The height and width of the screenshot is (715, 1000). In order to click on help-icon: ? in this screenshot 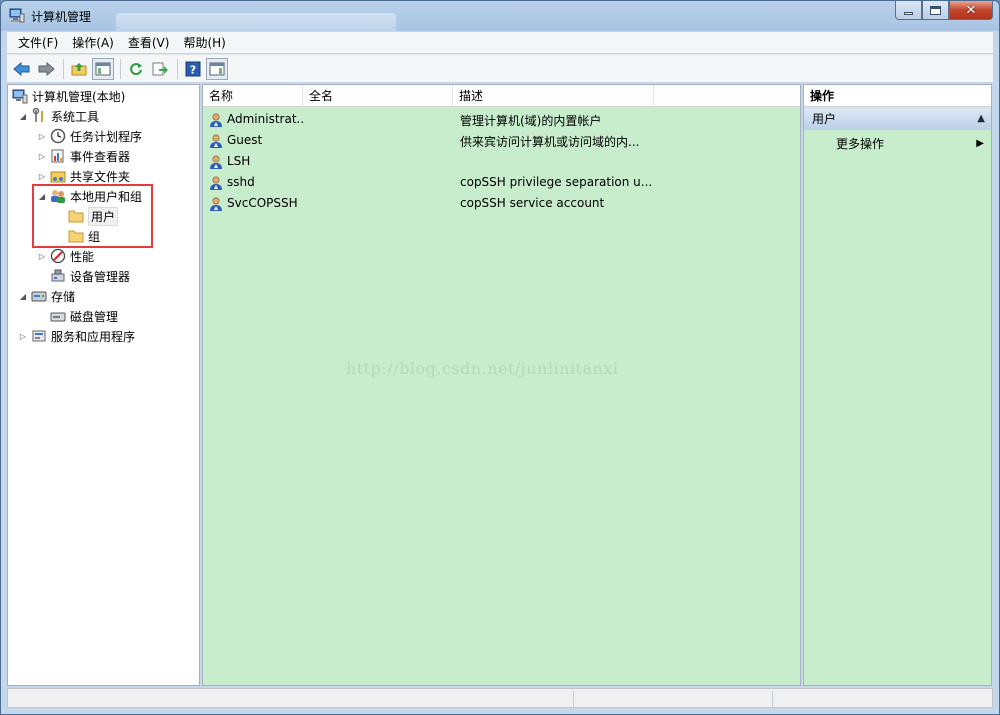, I will do `click(193, 68)`.